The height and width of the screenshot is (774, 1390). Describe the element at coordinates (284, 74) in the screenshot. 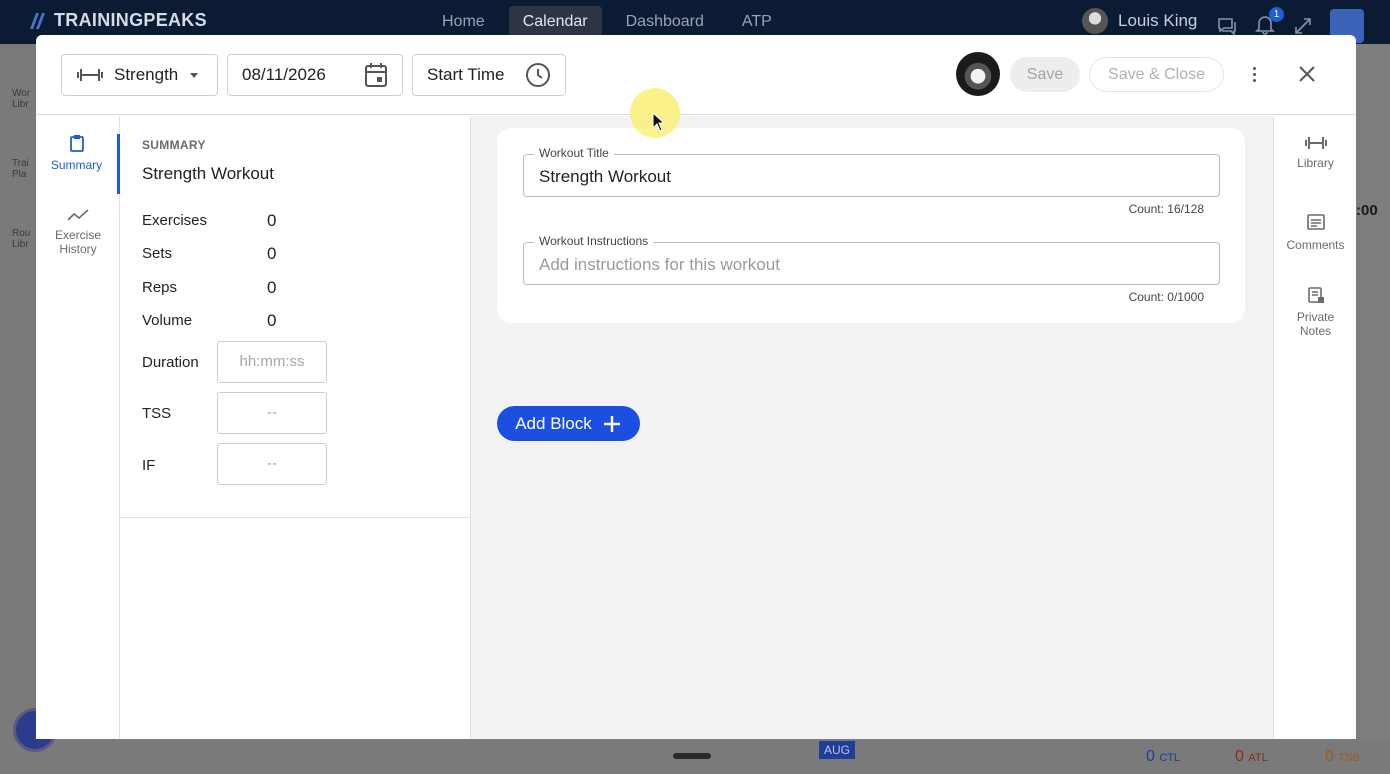

I see `date-value: 08/11/2026` at that location.